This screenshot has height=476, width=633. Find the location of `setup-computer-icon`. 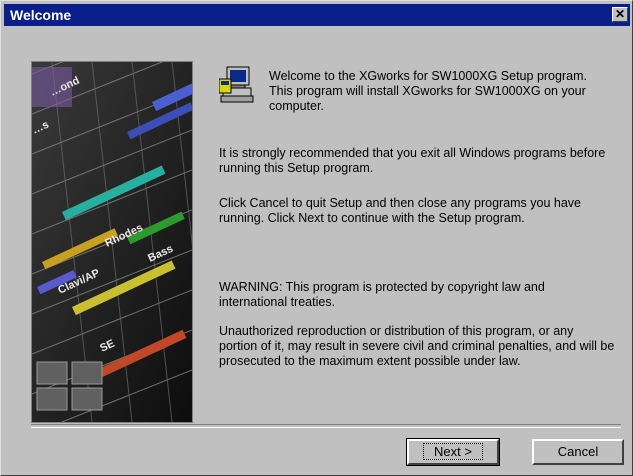

setup-computer-icon is located at coordinates (236, 85).